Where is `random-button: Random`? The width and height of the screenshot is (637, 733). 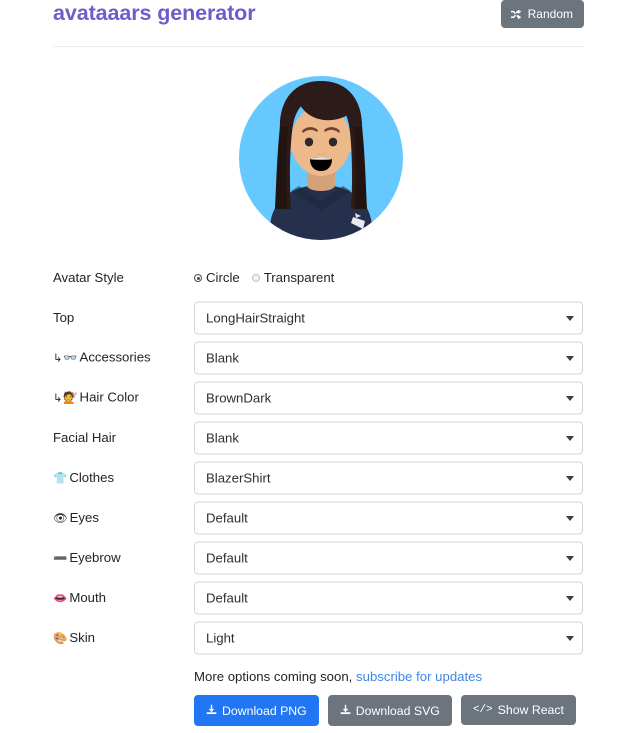 random-button: Random is located at coordinates (542, 14).